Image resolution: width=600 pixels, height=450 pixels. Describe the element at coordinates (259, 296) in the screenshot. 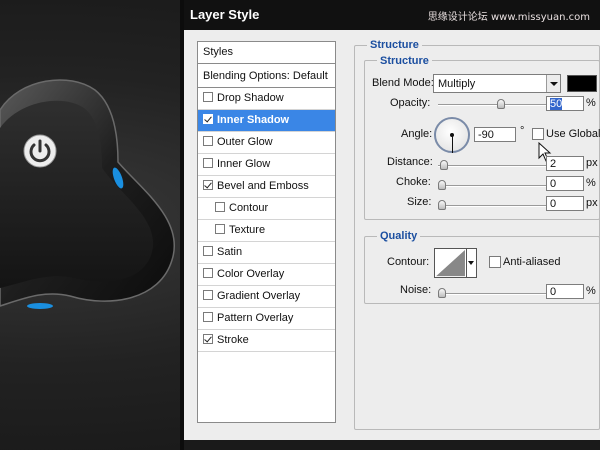

I see `style-item-label: Gradient Overlay` at that location.